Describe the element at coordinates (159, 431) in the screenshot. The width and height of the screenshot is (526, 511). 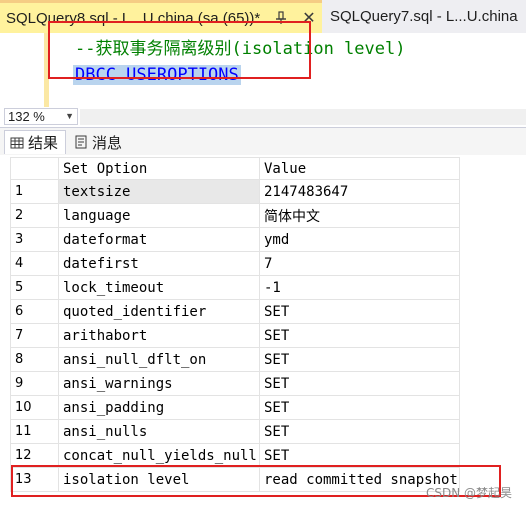
I see `set-option-cell: ansi_nulls` at that location.